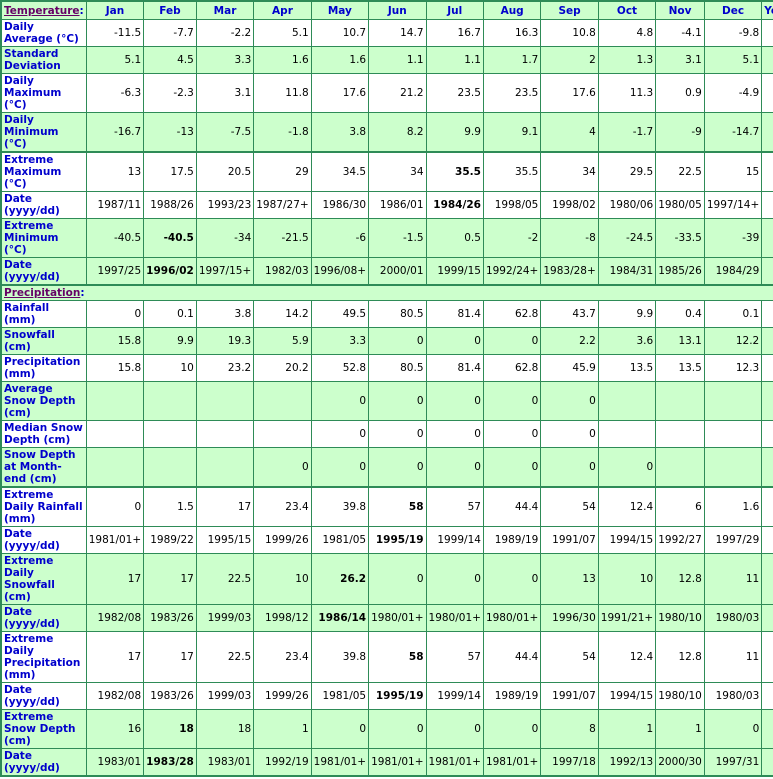 This screenshot has width=773, height=779. What do you see at coordinates (43, 434) in the screenshot?
I see `row-label: Median Snow Depth (cm)` at bounding box center [43, 434].